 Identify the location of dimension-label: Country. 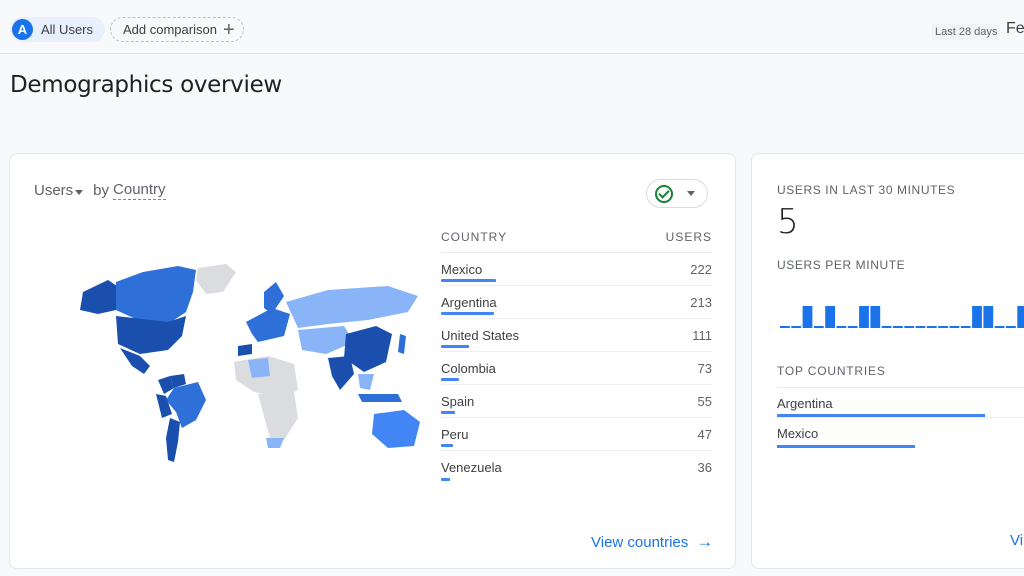
(139, 190).